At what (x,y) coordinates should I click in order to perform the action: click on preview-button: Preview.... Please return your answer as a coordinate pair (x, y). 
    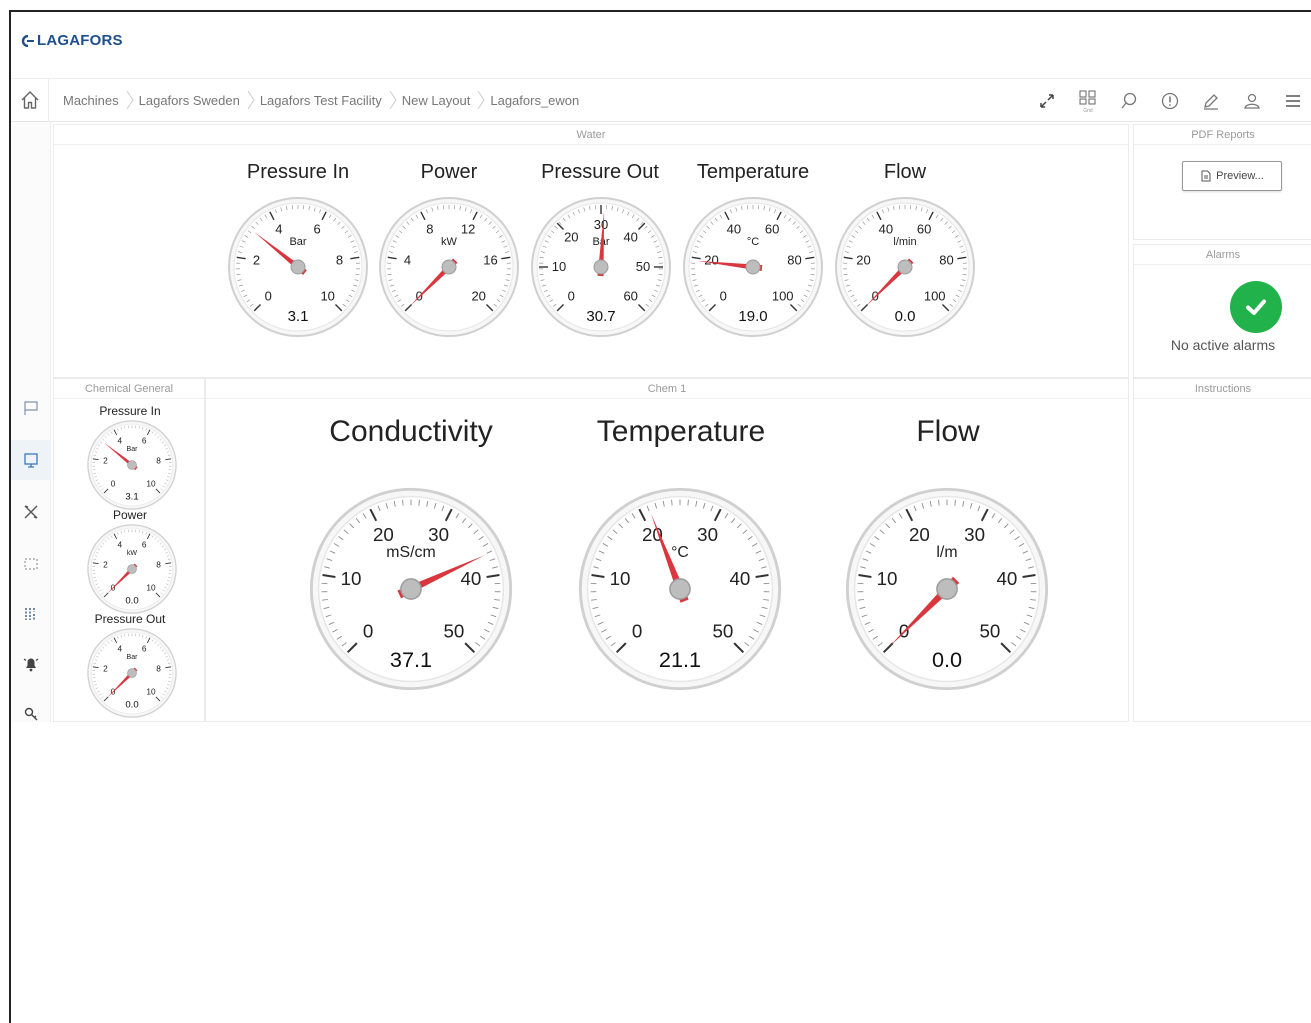
    Looking at the image, I should click on (1232, 176).